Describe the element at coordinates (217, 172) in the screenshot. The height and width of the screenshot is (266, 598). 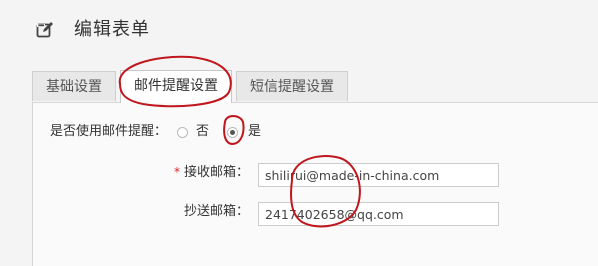
I see `receive-email-label: 接收邮箱：` at that location.